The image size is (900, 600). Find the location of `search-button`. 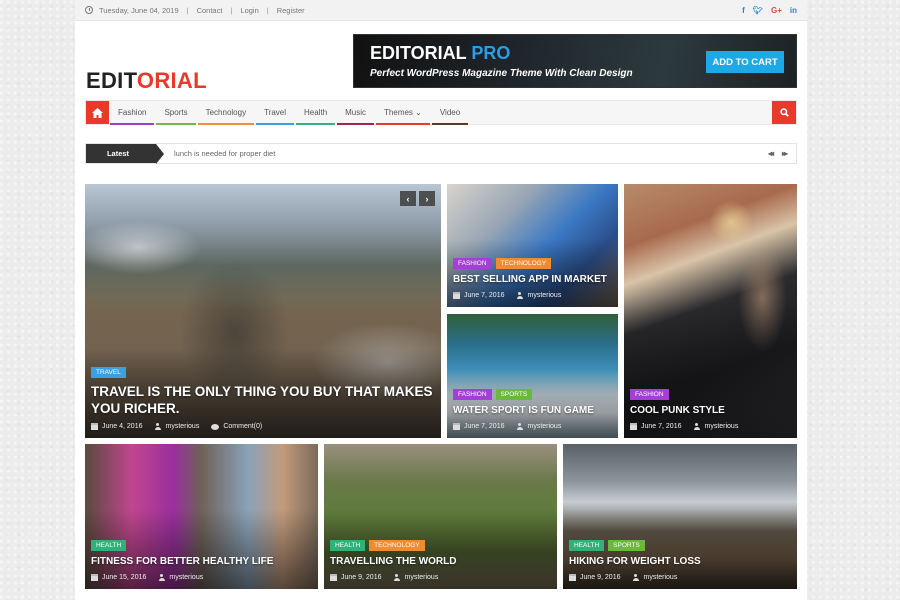

search-button is located at coordinates (784, 112).